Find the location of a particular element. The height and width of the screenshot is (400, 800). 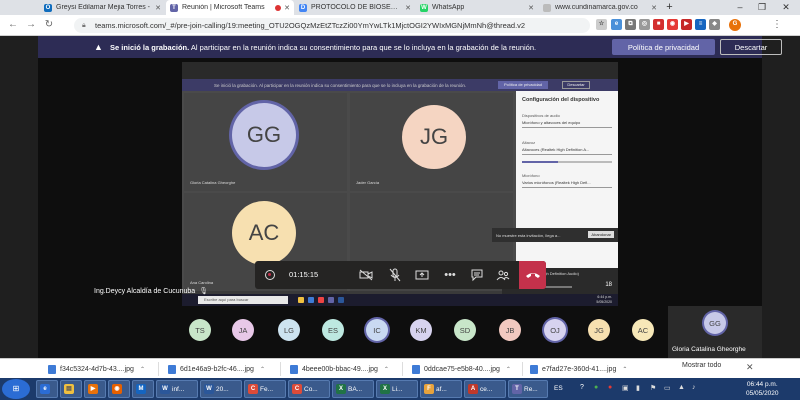

minimize-button: – is located at coordinates (740, 7).